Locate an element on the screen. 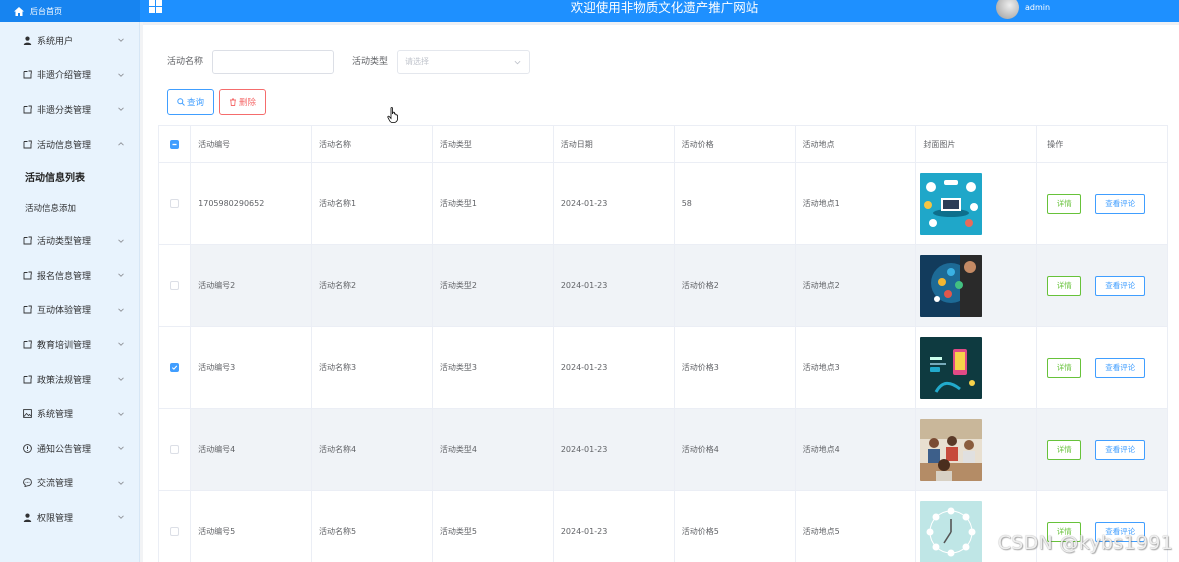  sidebar-item-7: 教育培训管理 is located at coordinates (69, 344).